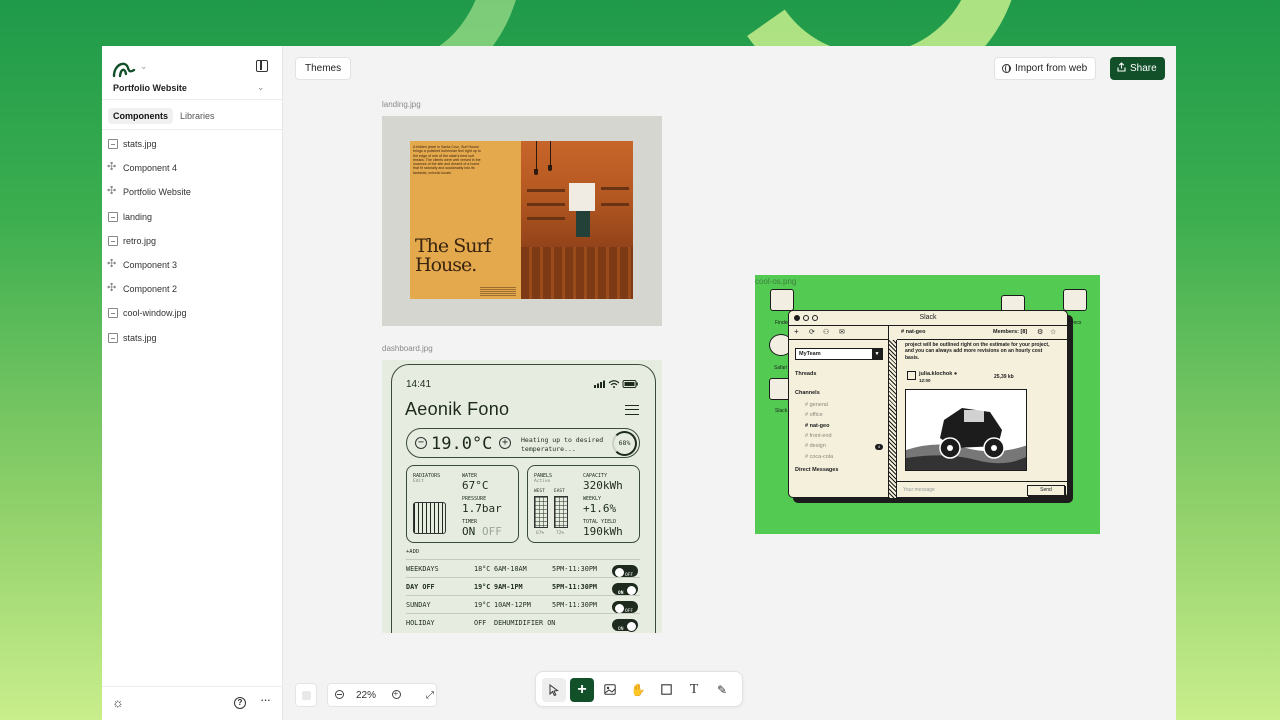 The width and height of the screenshot is (1280, 720). What do you see at coordinates (124, 68) in the screenshot?
I see `app-logo-icon` at bounding box center [124, 68].